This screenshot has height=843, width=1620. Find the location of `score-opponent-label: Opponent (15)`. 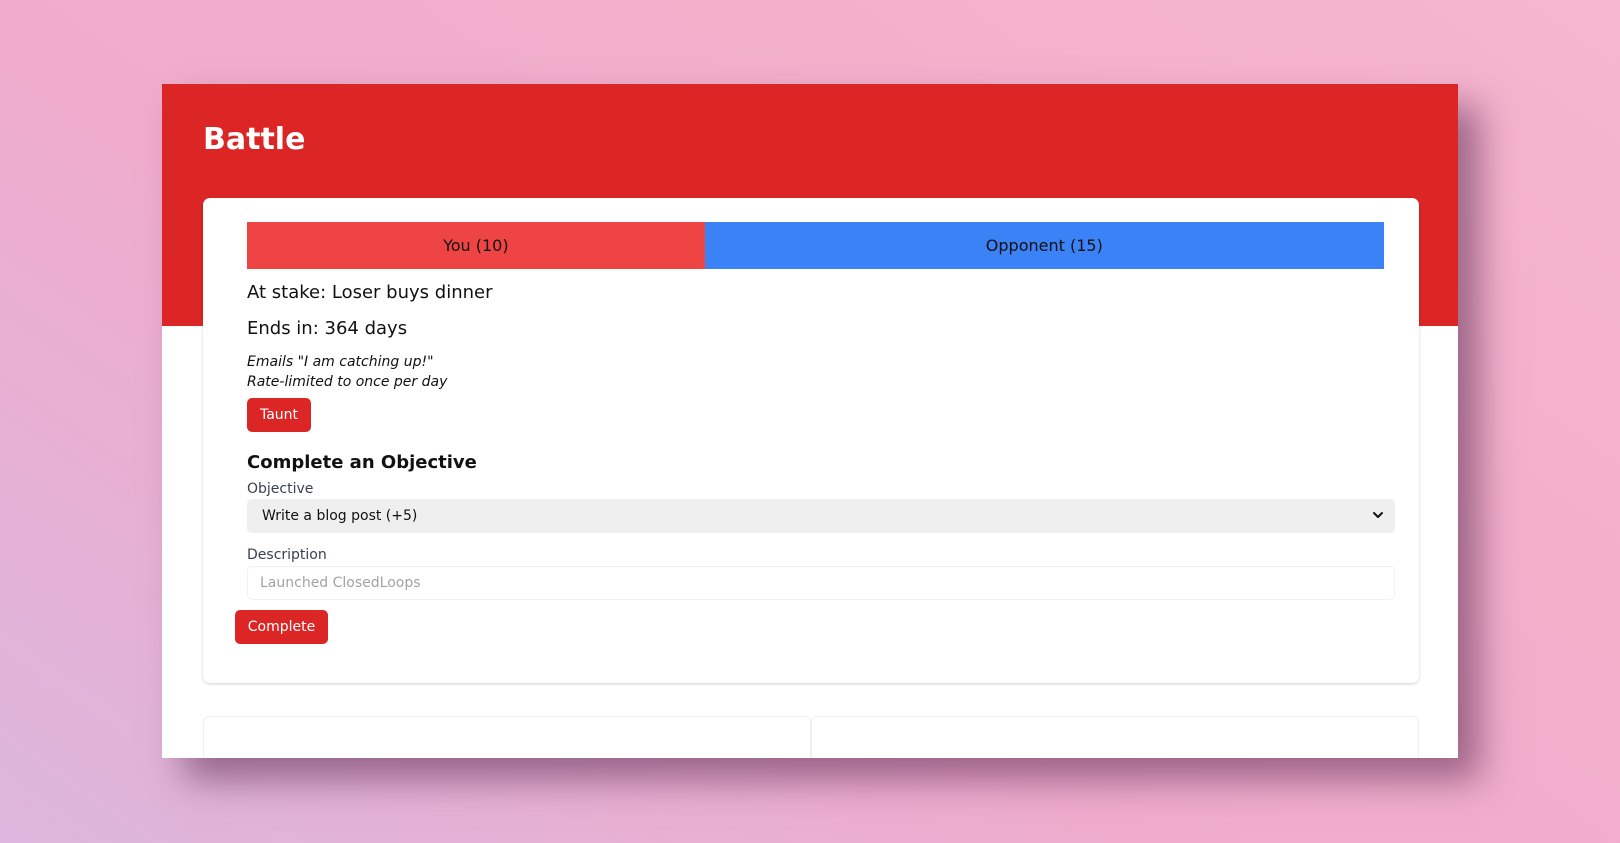

score-opponent-label: Opponent (15) is located at coordinates (1044, 245).